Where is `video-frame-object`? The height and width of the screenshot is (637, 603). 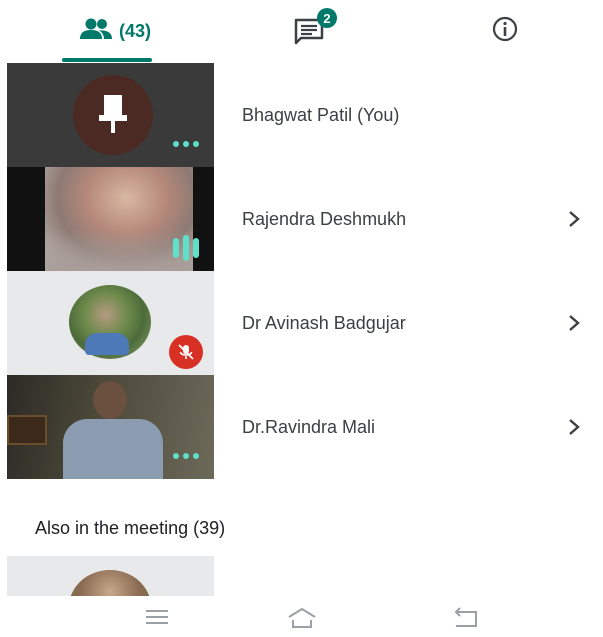
video-frame-object is located at coordinates (27, 430).